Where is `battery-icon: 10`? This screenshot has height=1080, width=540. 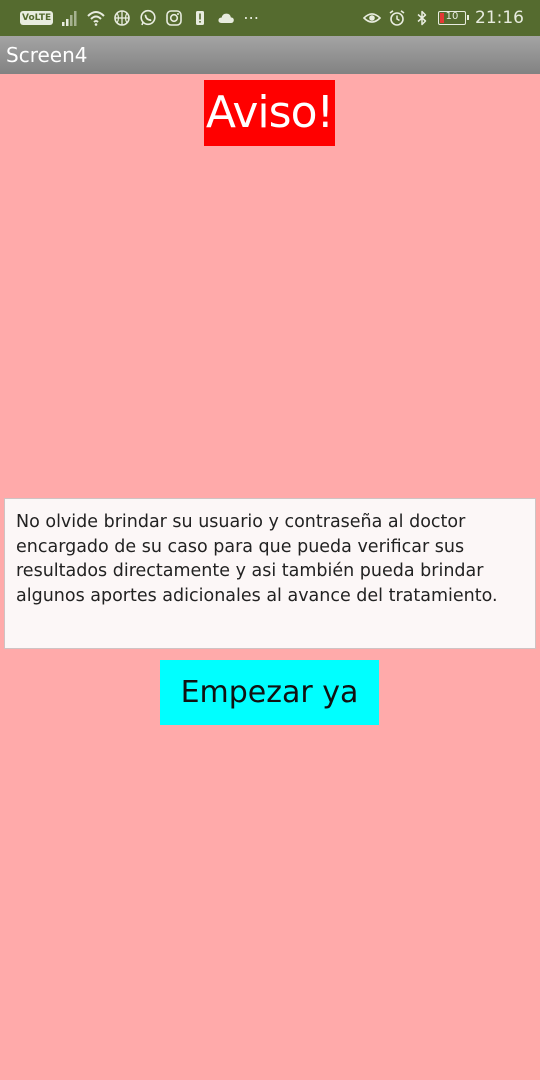
battery-icon: 10 is located at coordinates (453, 18).